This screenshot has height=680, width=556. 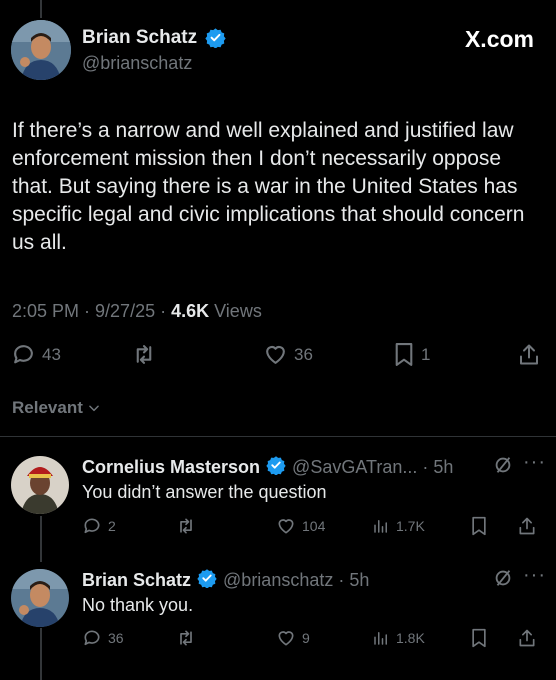 I want to click on reply-button: 36, so click(x=103, y=638).